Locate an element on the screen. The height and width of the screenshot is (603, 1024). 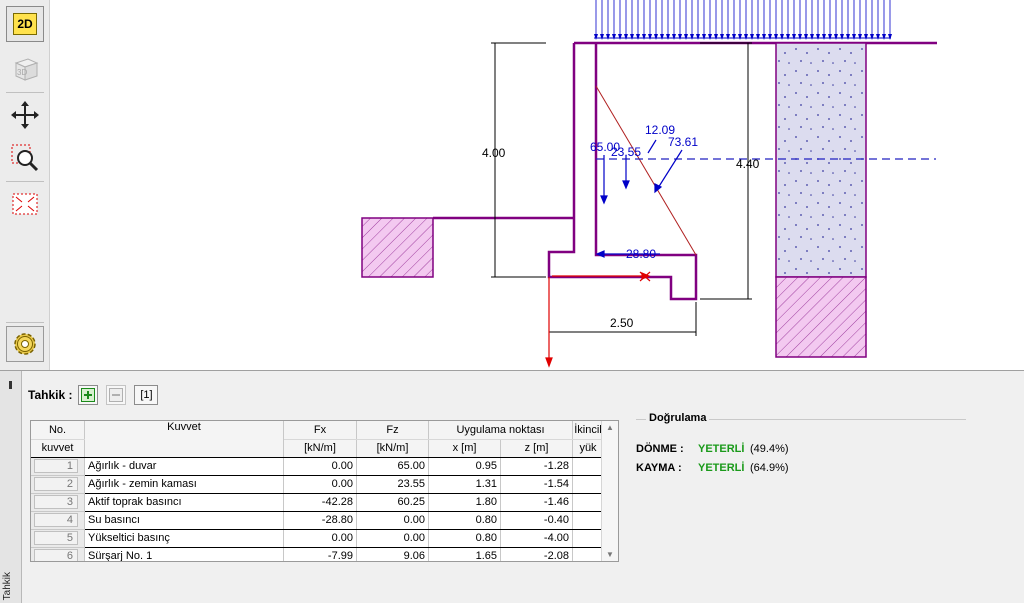
table-row: 5 Yükseltici basınç 0.00 0.00 0.80 -4.00 is located at coordinates (317, 538).